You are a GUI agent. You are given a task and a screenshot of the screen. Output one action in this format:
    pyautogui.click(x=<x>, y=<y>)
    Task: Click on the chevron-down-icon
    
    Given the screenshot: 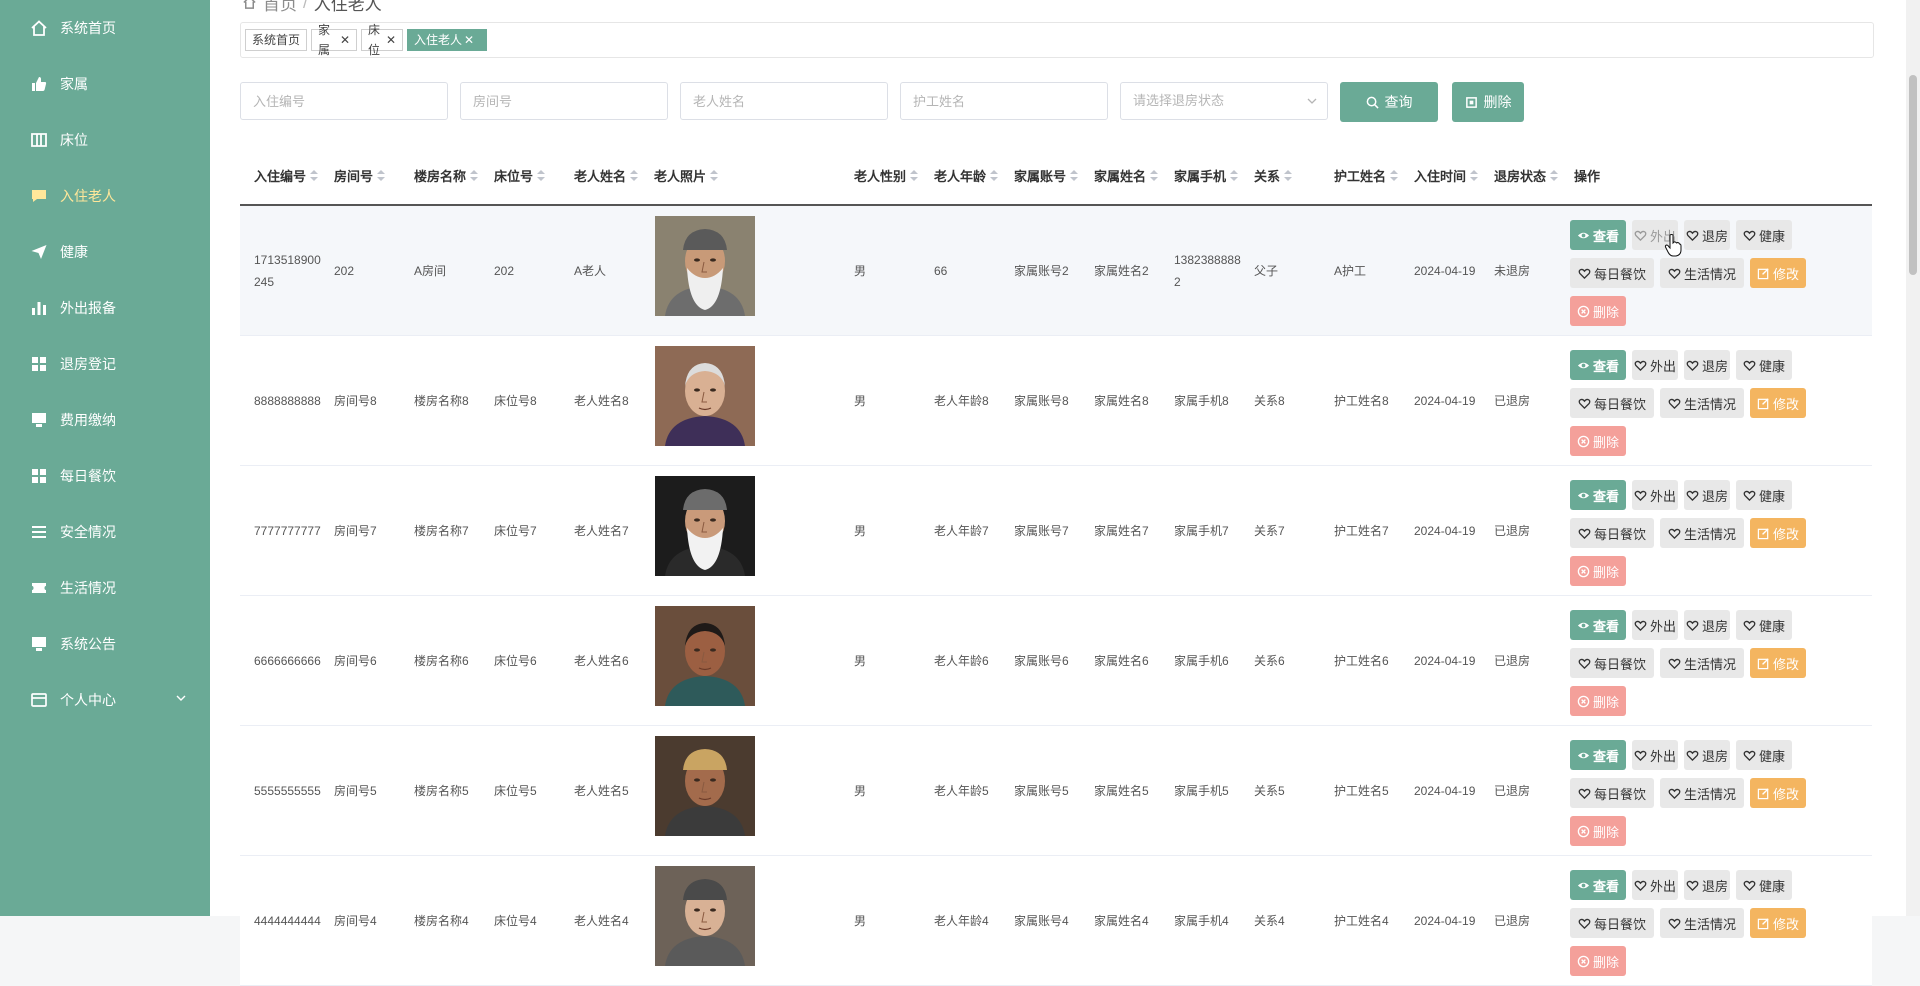 What is the action you would take?
    pyautogui.click(x=181, y=698)
    